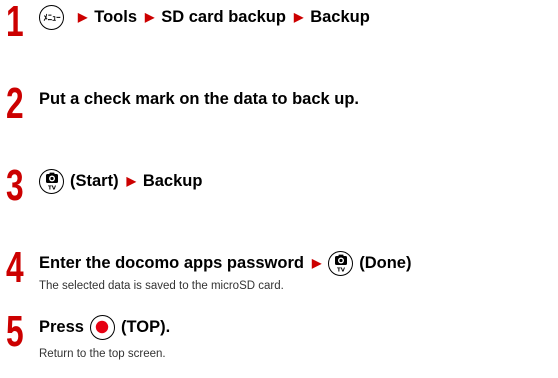  What do you see at coordinates (171, 263) in the screenshot?
I see `step-text: Enter the docomo apps password` at bounding box center [171, 263].